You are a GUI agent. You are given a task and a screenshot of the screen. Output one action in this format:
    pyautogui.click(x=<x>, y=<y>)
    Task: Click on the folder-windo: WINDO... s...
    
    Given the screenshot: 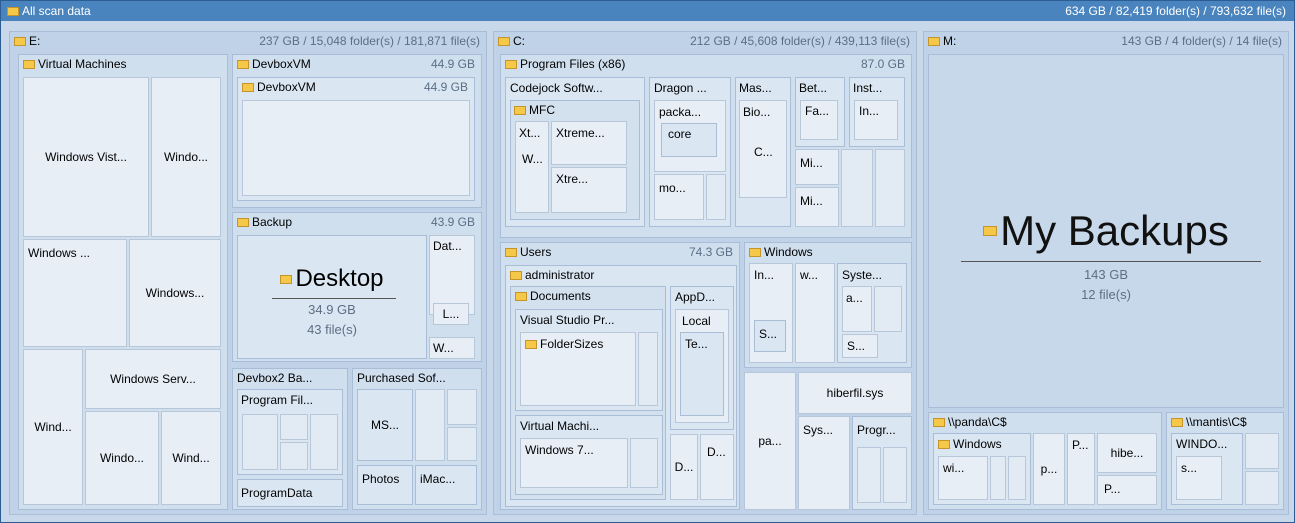 What is the action you would take?
    pyautogui.click(x=1207, y=469)
    